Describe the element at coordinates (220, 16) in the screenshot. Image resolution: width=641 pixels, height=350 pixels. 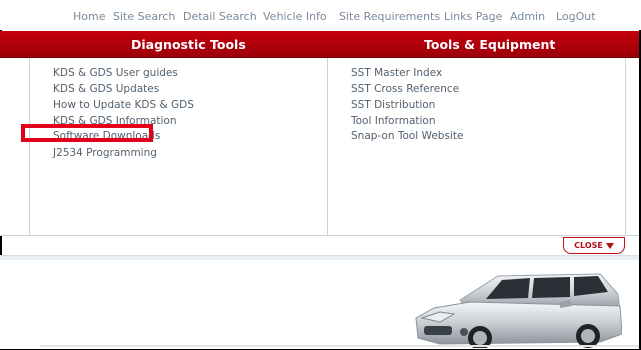
I see `nav-detail-search: Detail Search` at that location.